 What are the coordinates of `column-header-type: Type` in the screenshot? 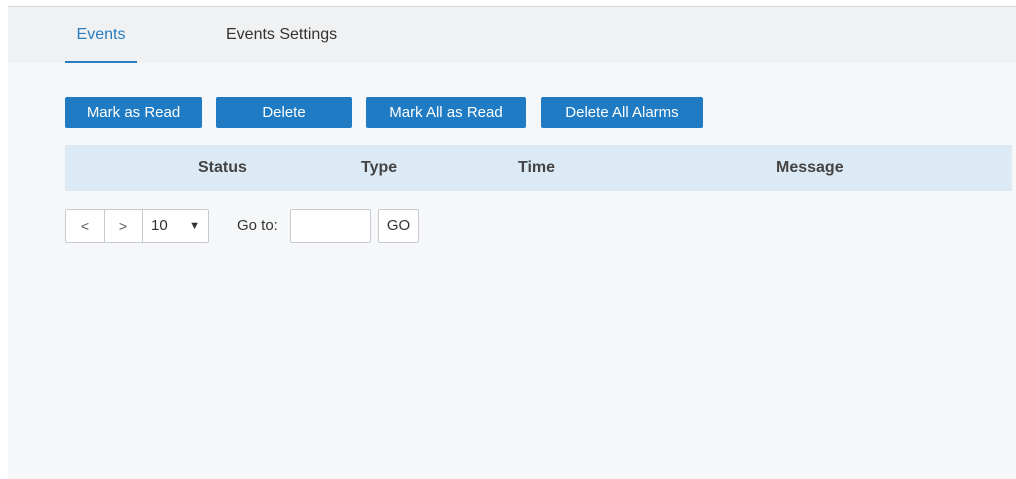 It's located at (379, 168).